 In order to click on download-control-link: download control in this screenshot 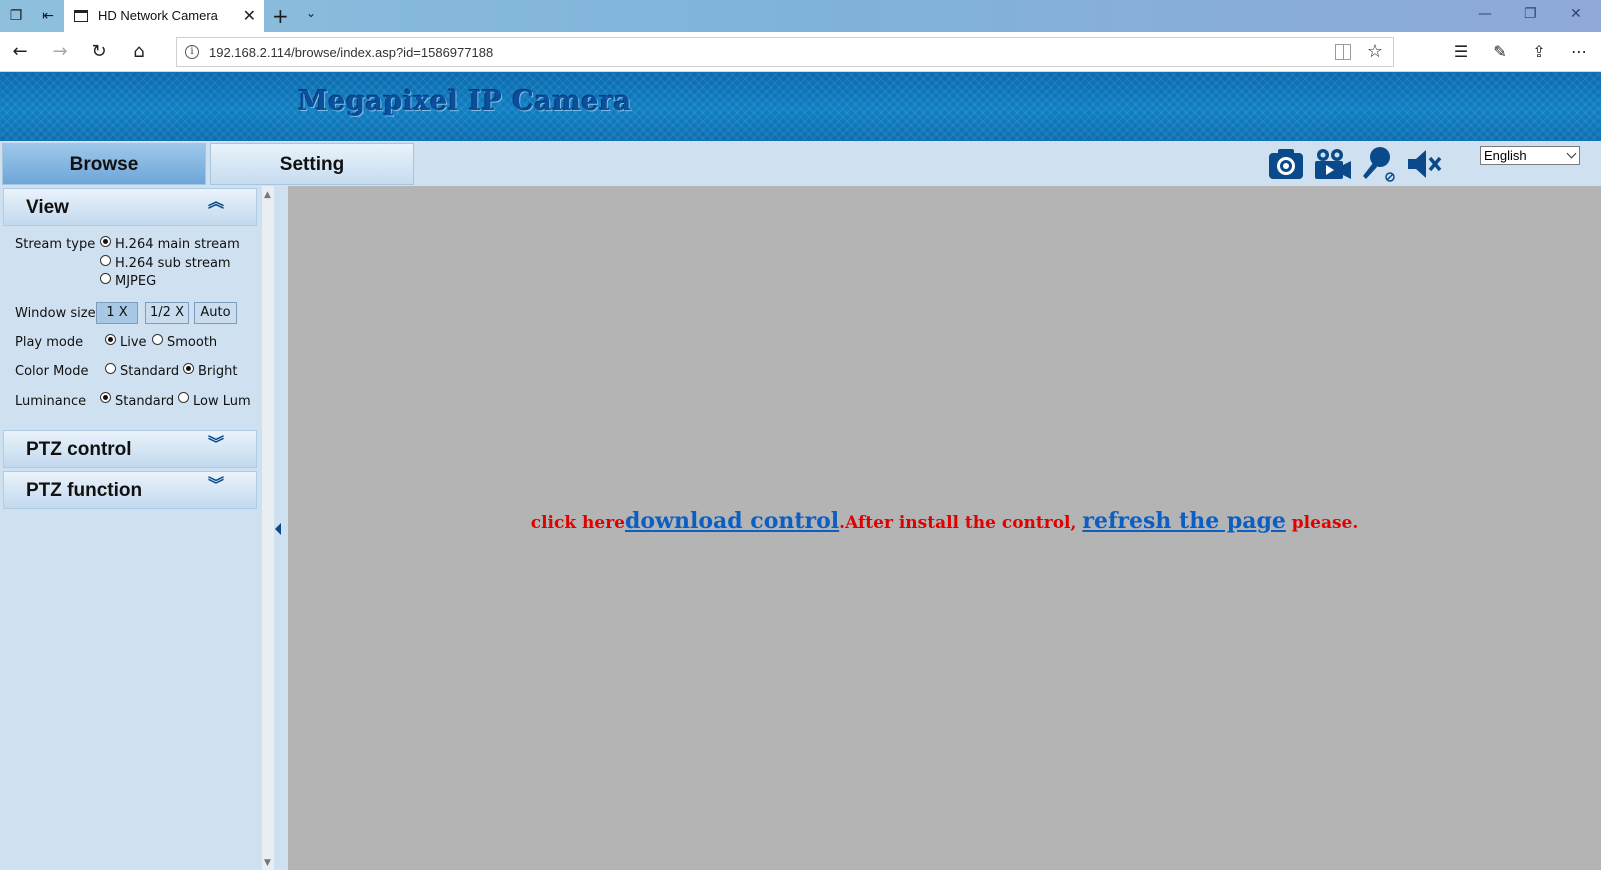, I will do `click(732, 521)`.